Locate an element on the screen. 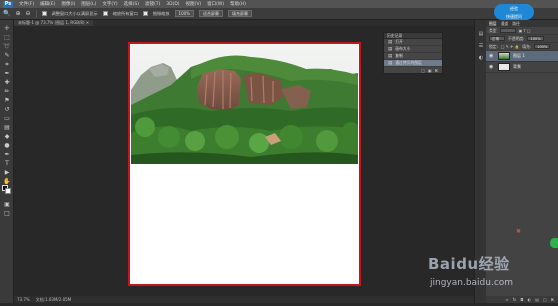 The width and height of the screenshot is (558, 306). menu-type: 文字(Y) is located at coordinates (109, 4).